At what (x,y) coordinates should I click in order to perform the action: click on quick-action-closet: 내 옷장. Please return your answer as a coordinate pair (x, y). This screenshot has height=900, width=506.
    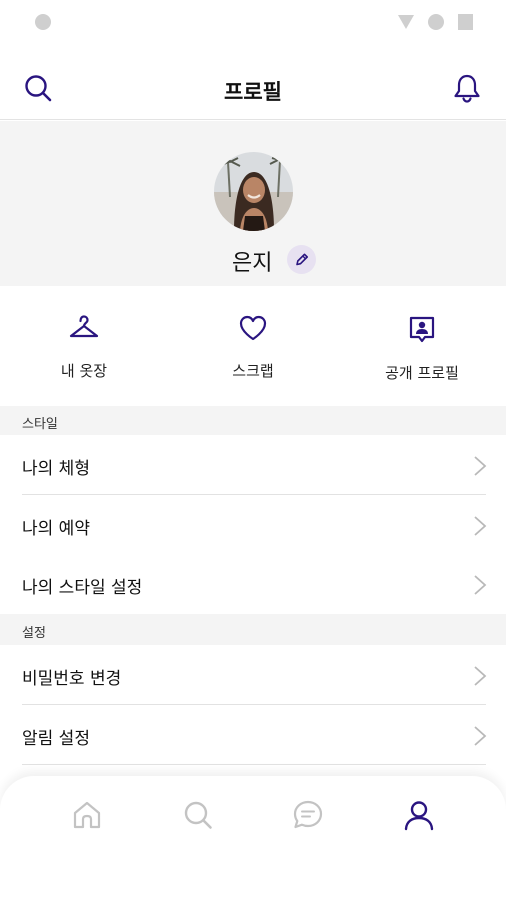
    Looking at the image, I should click on (84, 347).